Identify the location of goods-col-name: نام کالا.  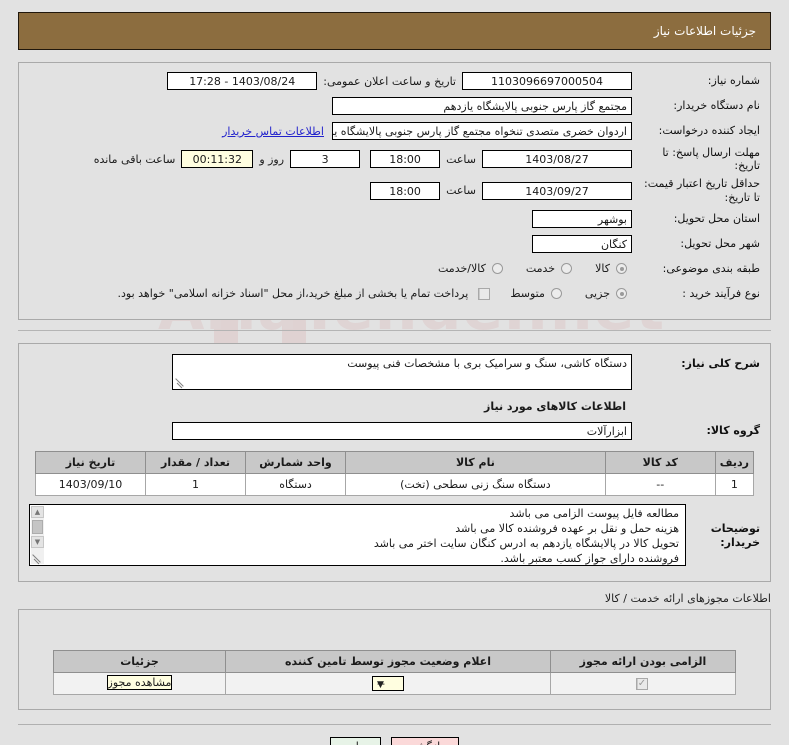
(475, 462).